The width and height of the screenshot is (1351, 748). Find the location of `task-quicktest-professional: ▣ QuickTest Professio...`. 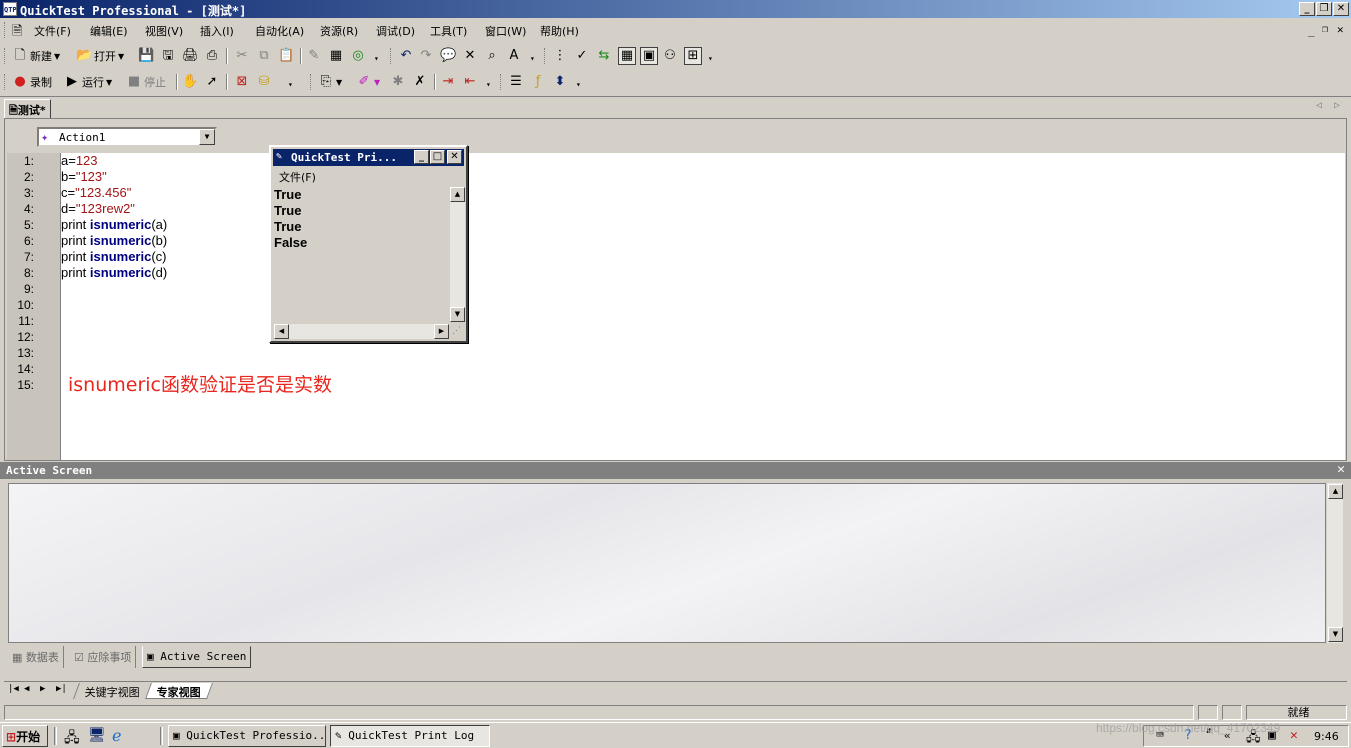

task-quicktest-professional: ▣ QuickTest Professio... is located at coordinates (247, 736).